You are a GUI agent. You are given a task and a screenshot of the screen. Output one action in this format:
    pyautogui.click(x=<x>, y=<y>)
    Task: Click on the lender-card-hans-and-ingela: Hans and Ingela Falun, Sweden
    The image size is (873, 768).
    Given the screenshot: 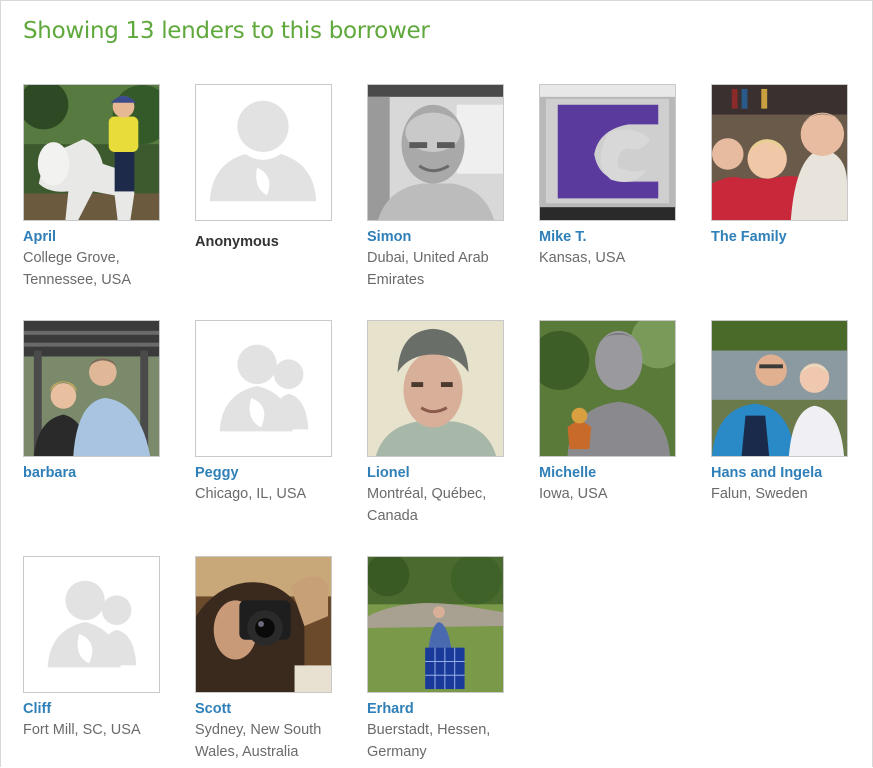 What is the action you would take?
    pyautogui.click(x=786, y=412)
    